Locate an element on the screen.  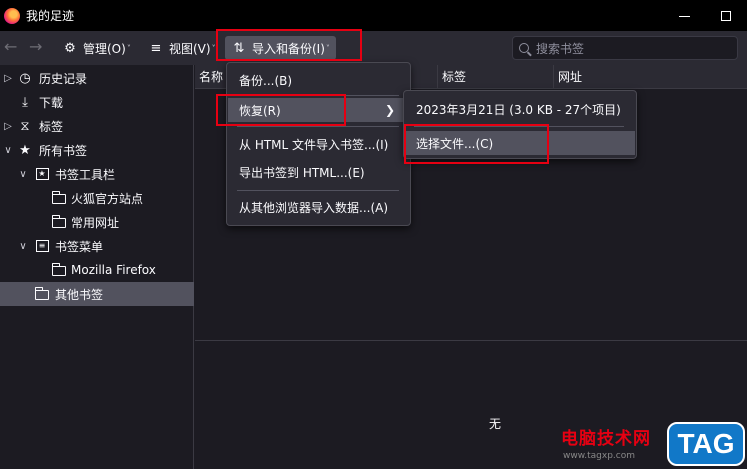
menu-item-label: 备份...(B) is located at coordinates (266, 80).